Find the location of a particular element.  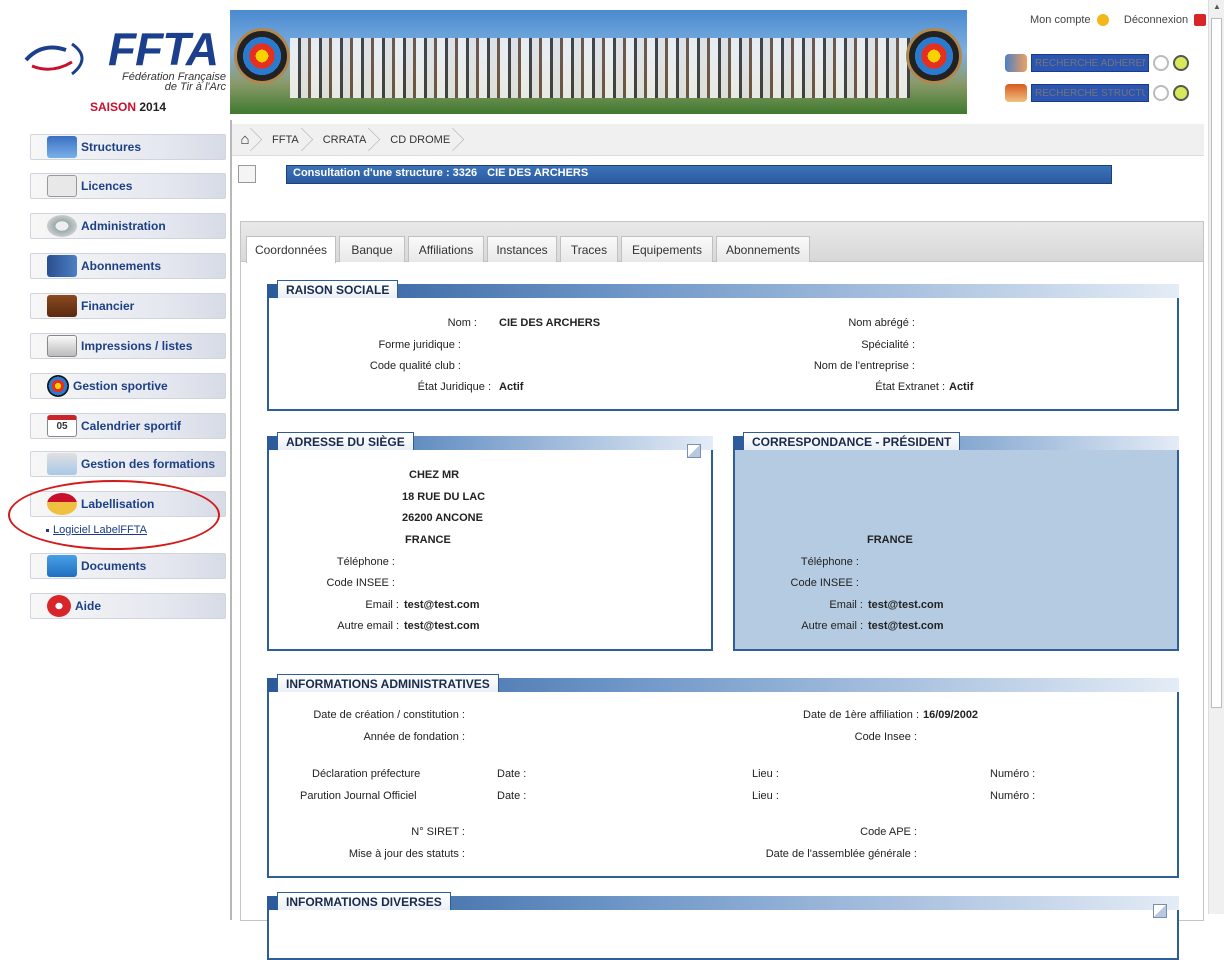

content-divider is located at coordinates (231, 520).